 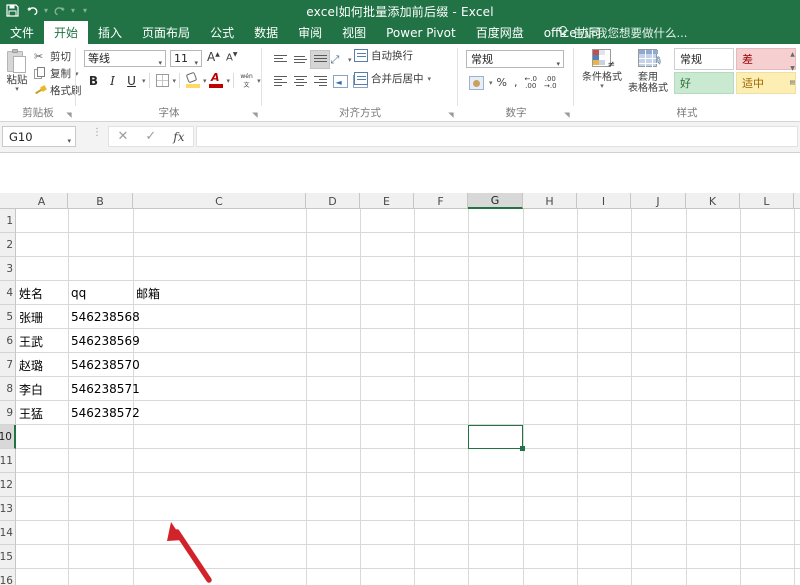 I want to click on number-format-select: 常规 ▾, so click(x=515, y=59).